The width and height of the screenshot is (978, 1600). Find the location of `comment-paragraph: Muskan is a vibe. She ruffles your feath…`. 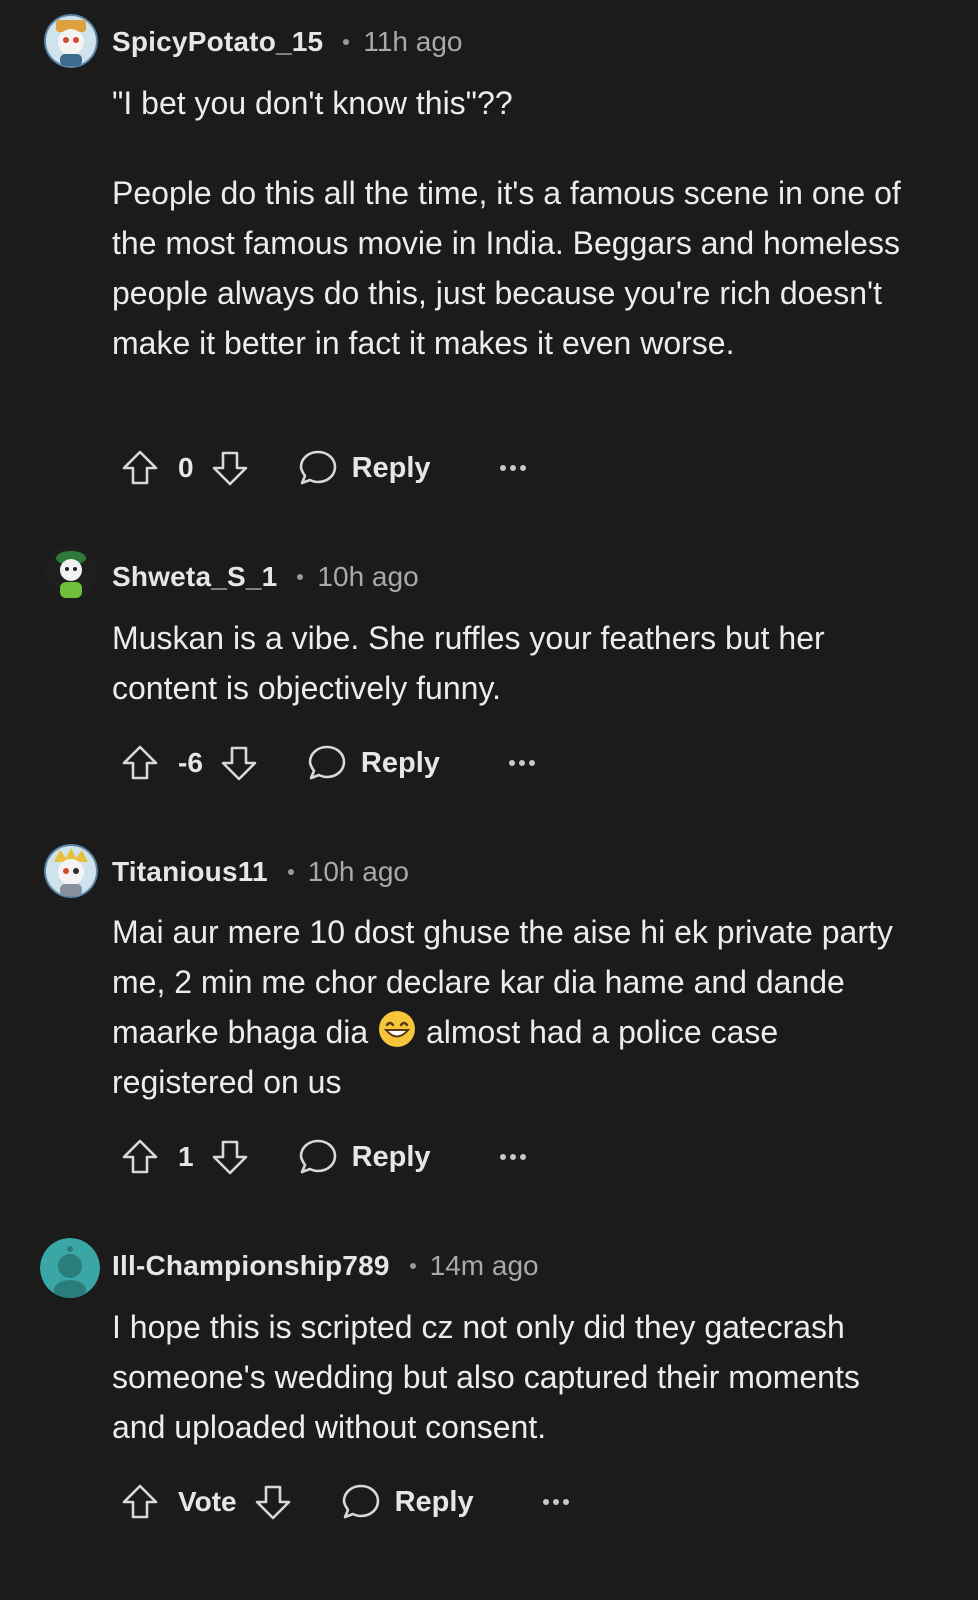

comment-paragraph: Muskan is a vibe. She ruffles your feath… is located at coordinates (468, 663).